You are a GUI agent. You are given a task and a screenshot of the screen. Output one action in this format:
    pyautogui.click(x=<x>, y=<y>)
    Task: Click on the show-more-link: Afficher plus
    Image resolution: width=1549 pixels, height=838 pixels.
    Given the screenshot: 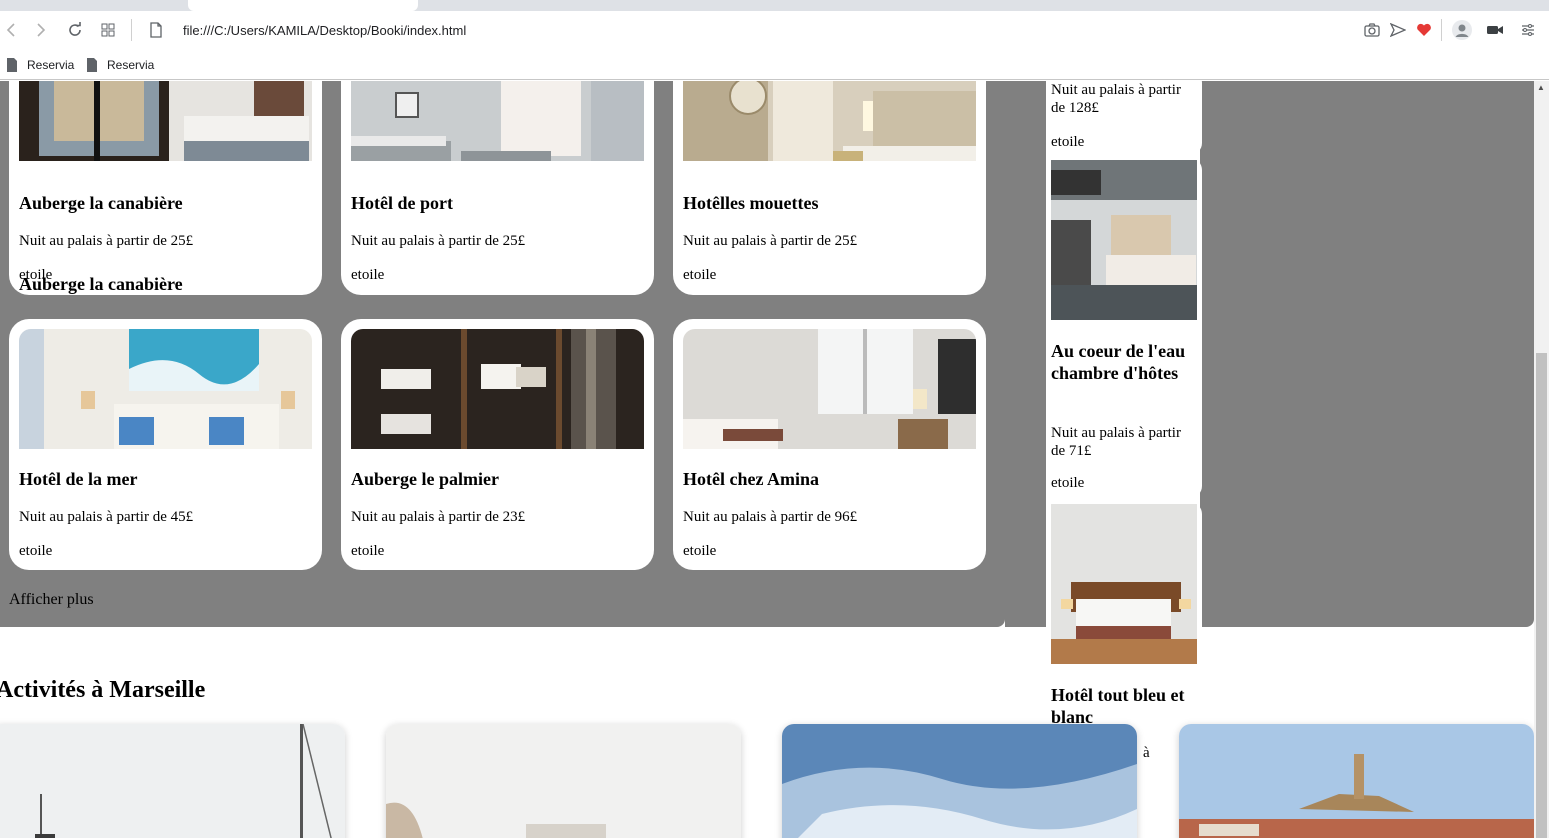 What is the action you would take?
    pyautogui.click(x=51, y=600)
    